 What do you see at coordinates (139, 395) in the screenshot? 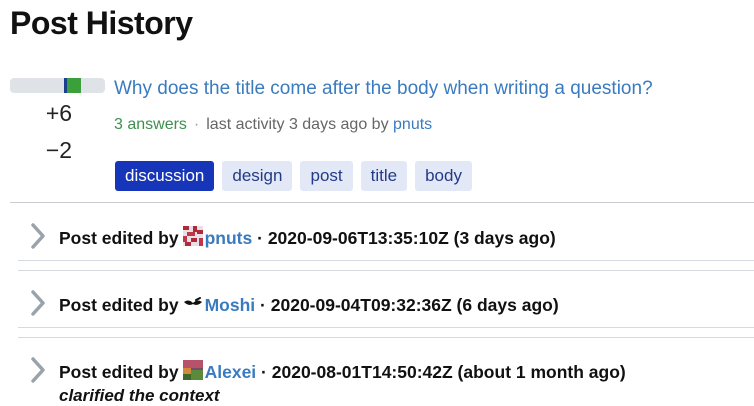
I see `edit-comment: clarified the context` at bounding box center [139, 395].